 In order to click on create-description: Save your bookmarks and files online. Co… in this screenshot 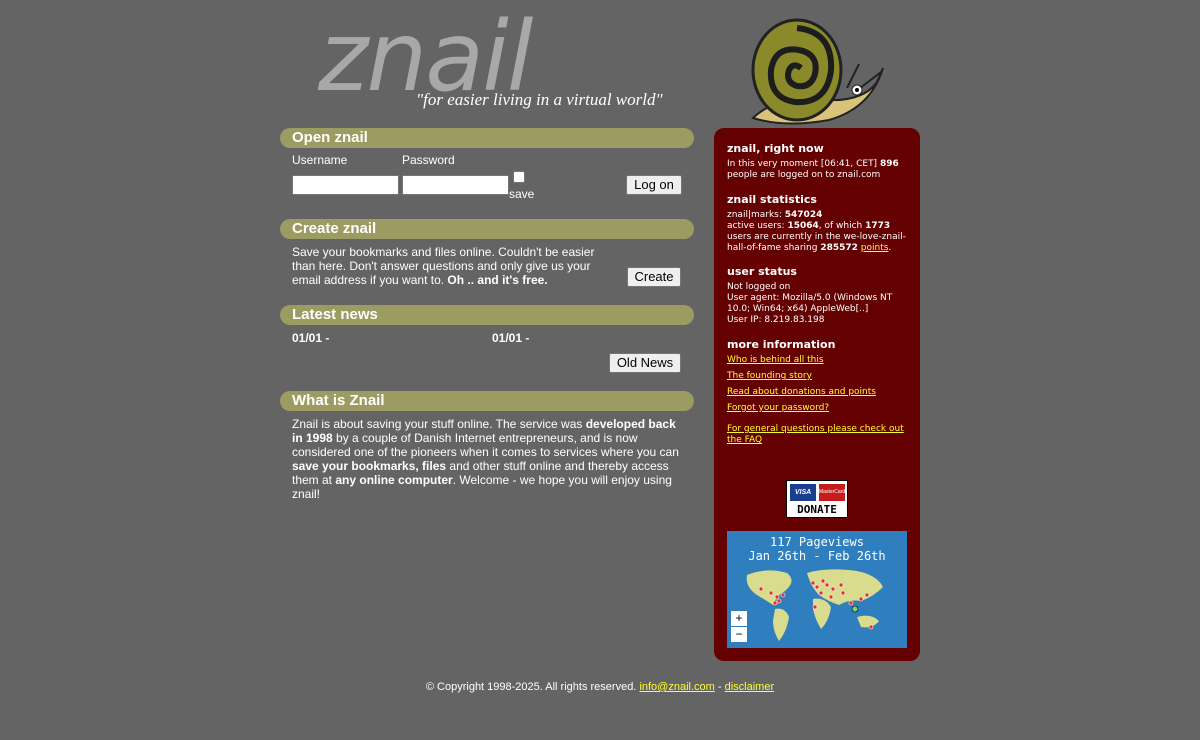, I will do `click(443, 266)`.